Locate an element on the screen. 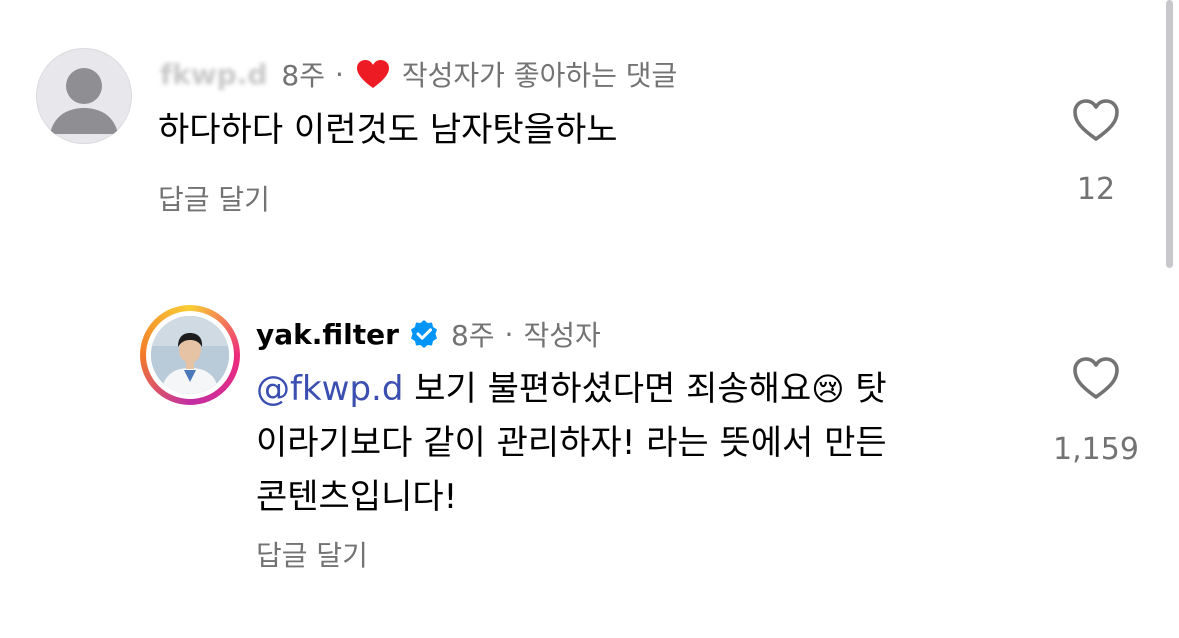 Image resolution: width=1179 pixels, height=638 pixels. verified-badge-icon is located at coordinates (424, 334).